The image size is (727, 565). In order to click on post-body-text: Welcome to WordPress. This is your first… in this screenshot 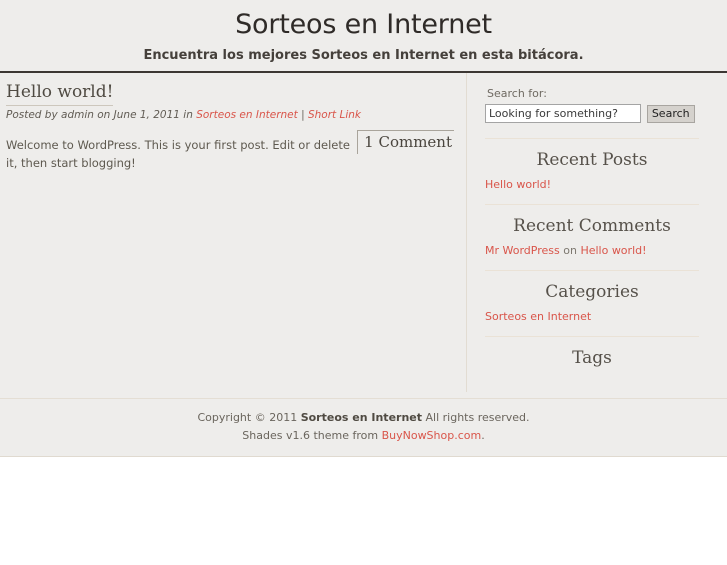, I will do `click(178, 154)`.